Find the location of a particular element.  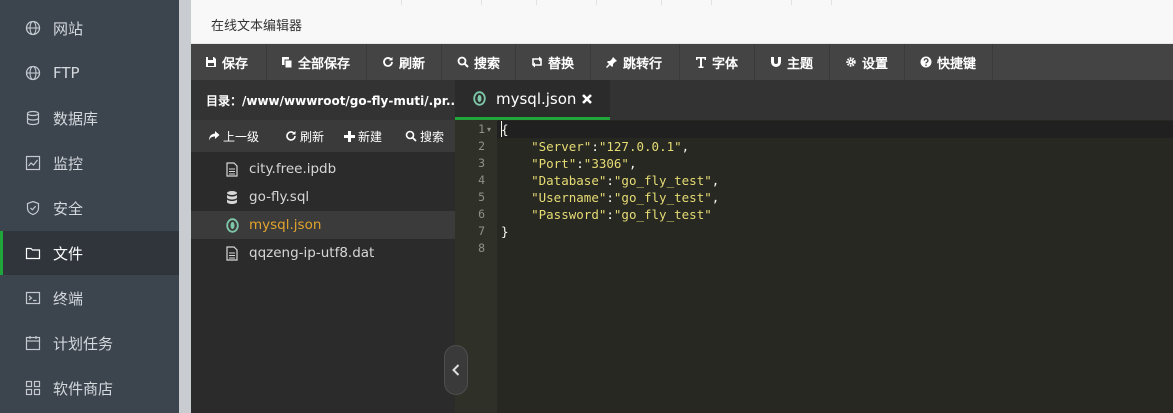

shield-icon is located at coordinates (33, 208).